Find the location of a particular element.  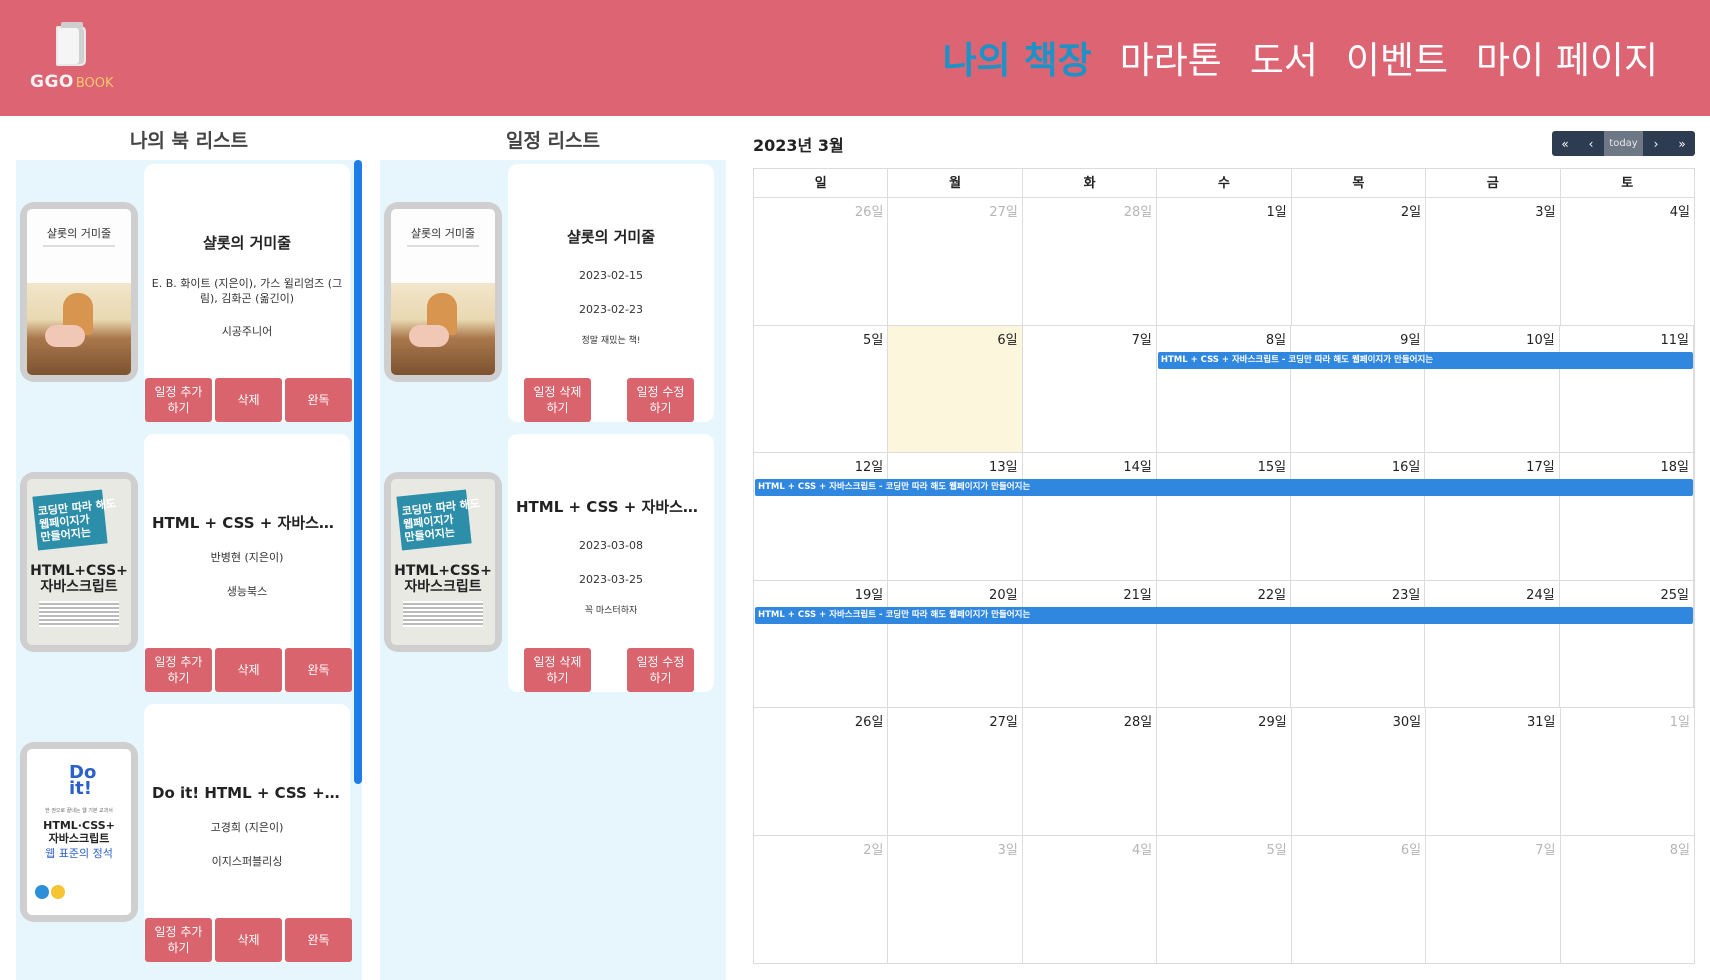

day-number: 10일 is located at coordinates (1540, 340).